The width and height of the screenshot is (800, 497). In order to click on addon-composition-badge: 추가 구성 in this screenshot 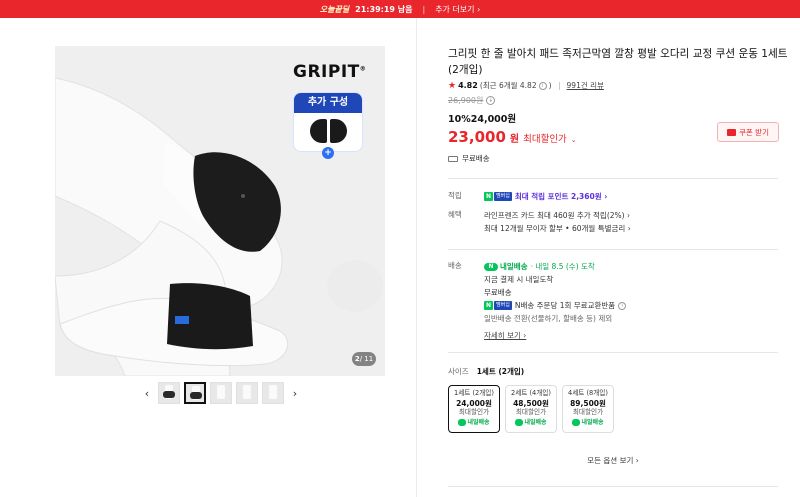, I will do `click(328, 122)`.